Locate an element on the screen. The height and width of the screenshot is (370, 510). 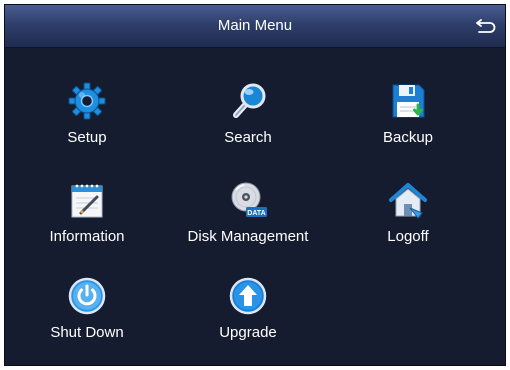
menu-item-label: Setup is located at coordinates (87, 137).